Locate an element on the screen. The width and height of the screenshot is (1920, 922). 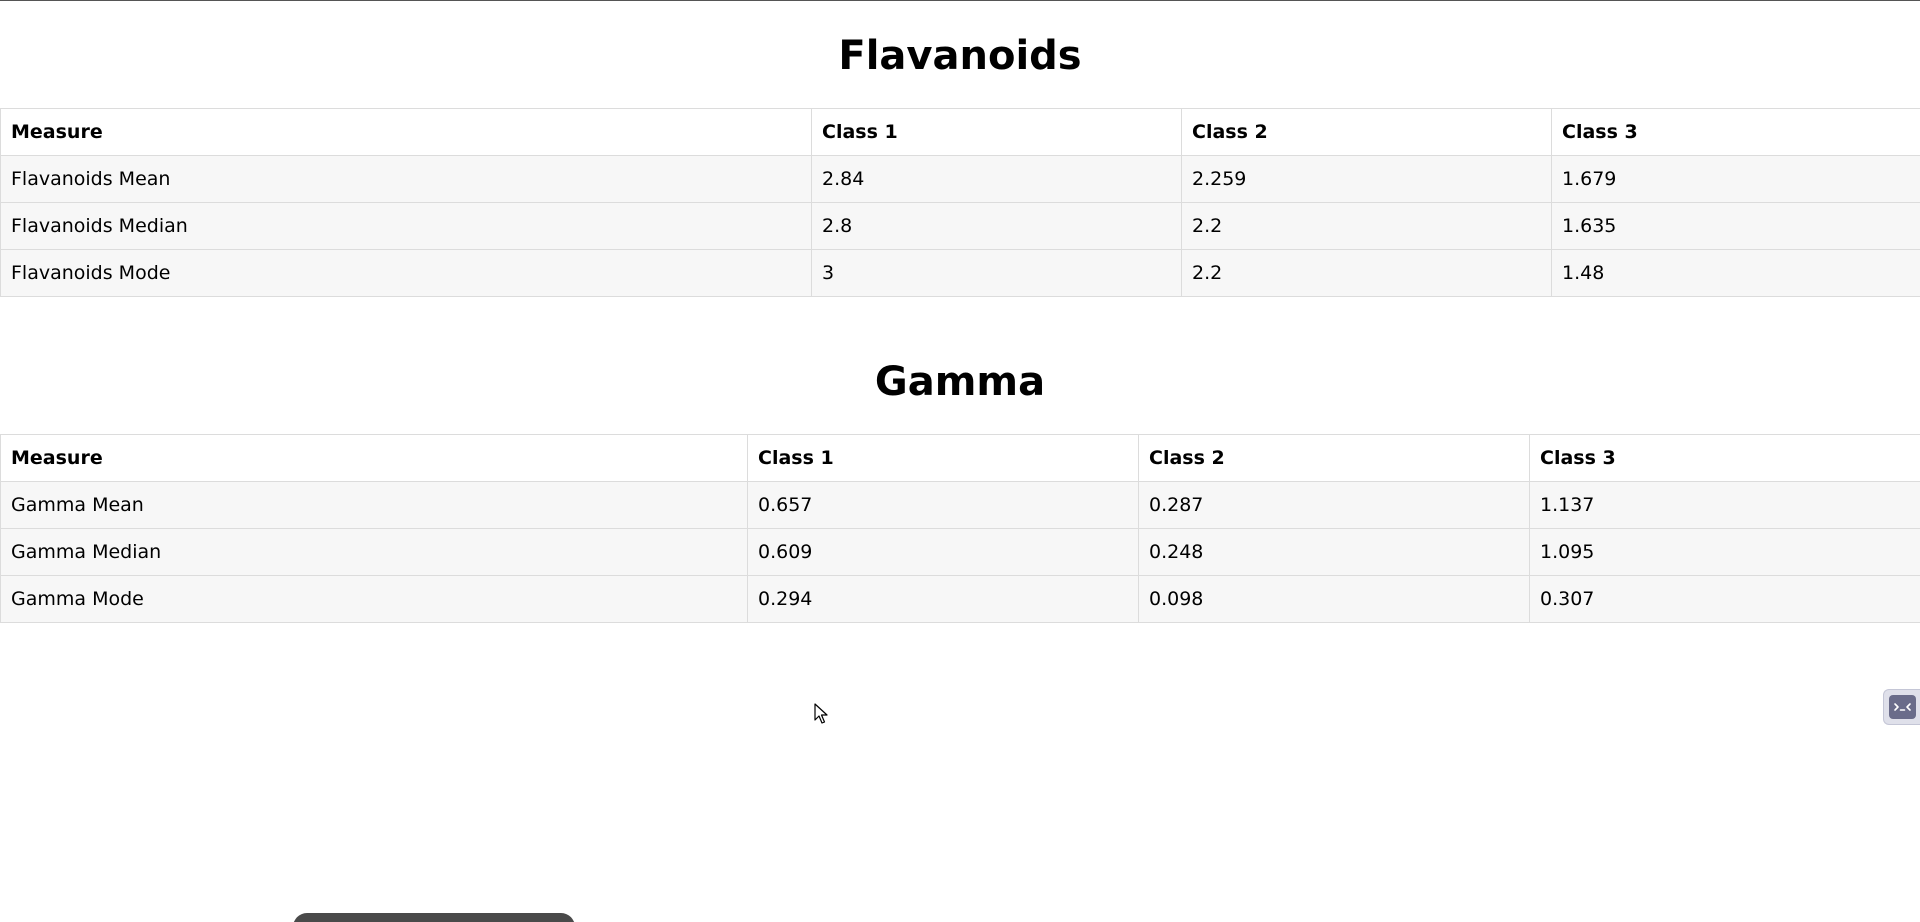
gamma-title: Gamma is located at coordinates (960, 382).